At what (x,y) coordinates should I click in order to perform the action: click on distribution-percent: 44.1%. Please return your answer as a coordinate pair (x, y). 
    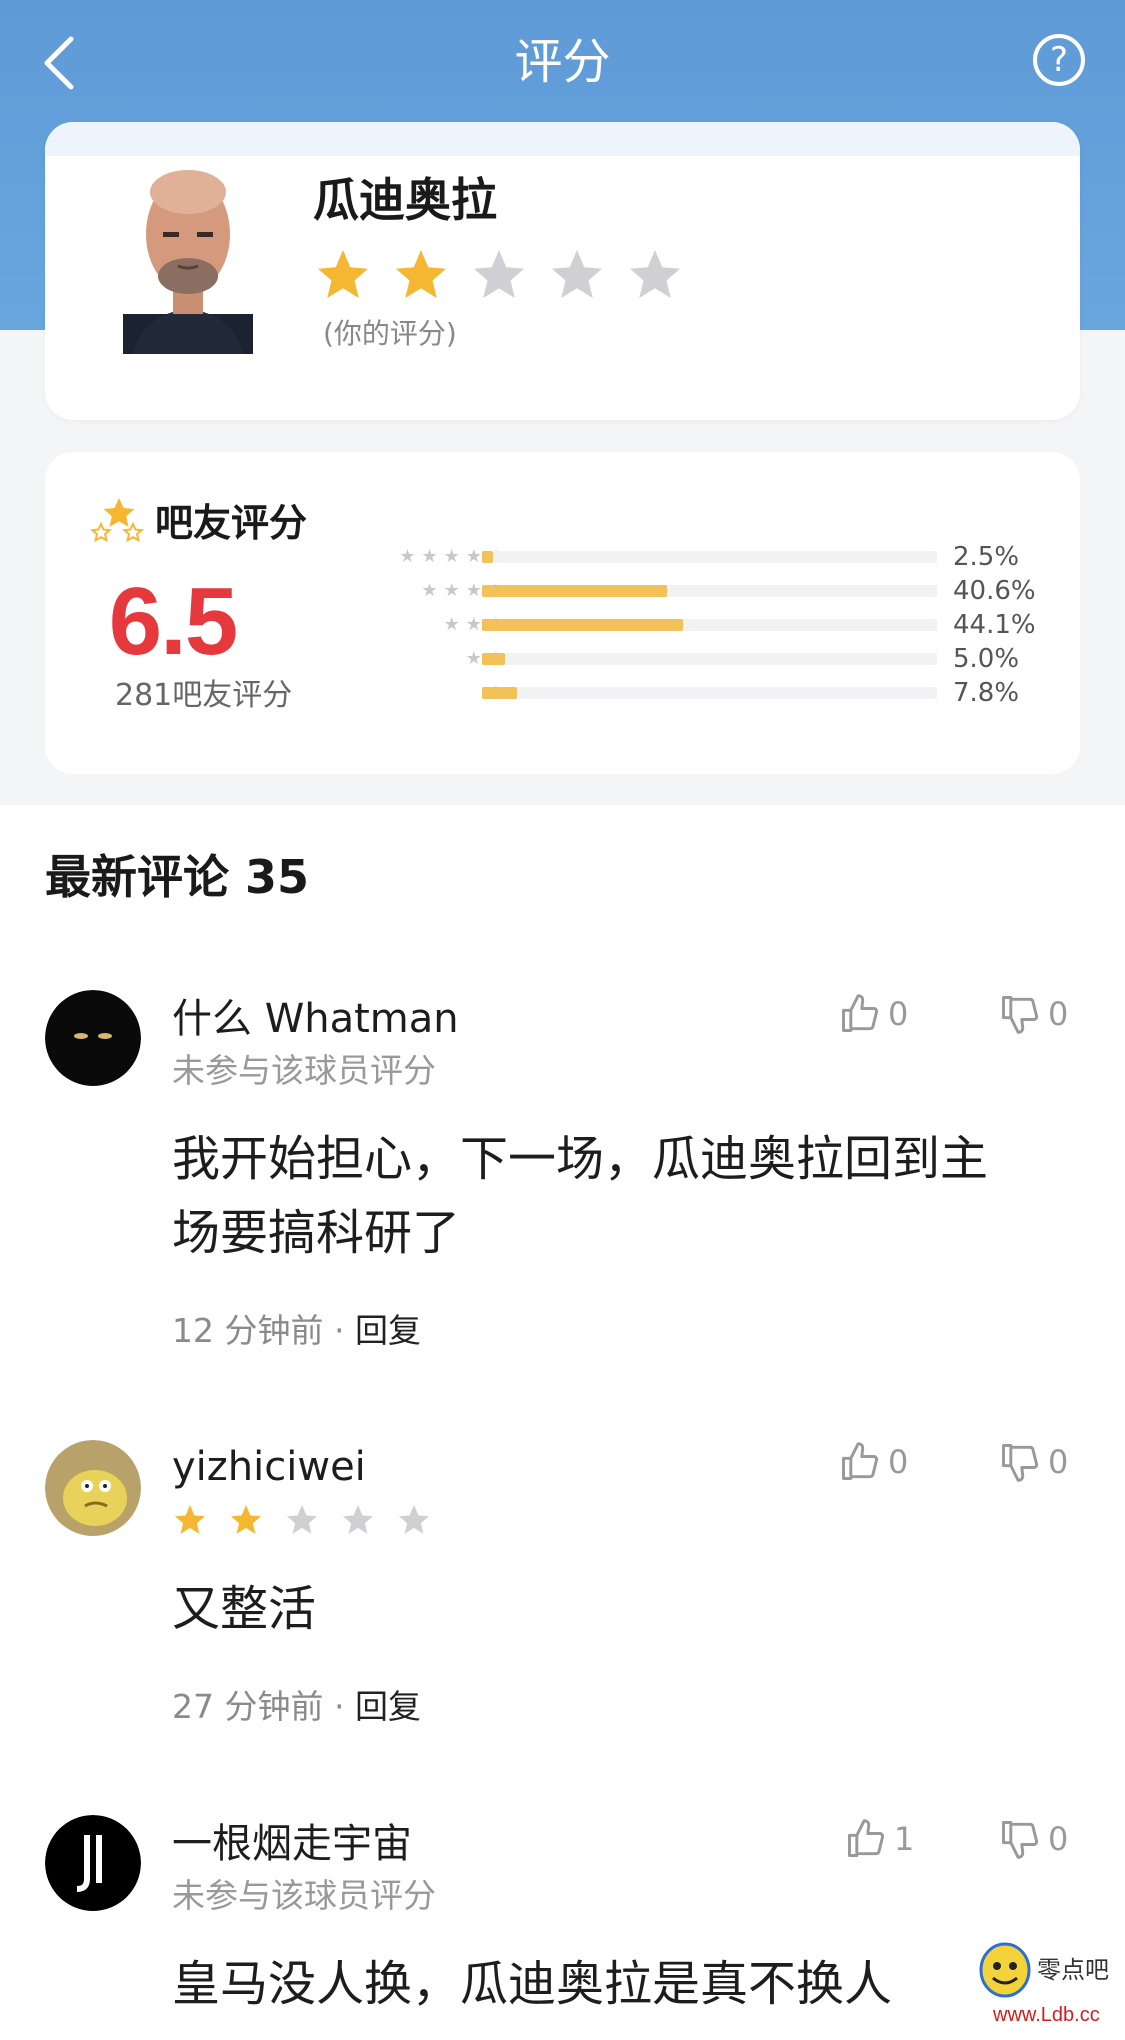
    Looking at the image, I should click on (994, 625).